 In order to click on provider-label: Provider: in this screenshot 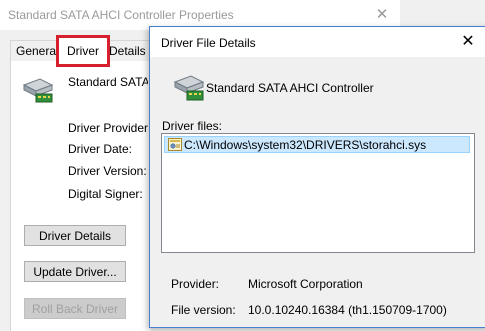, I will do `click(195, 284)`.